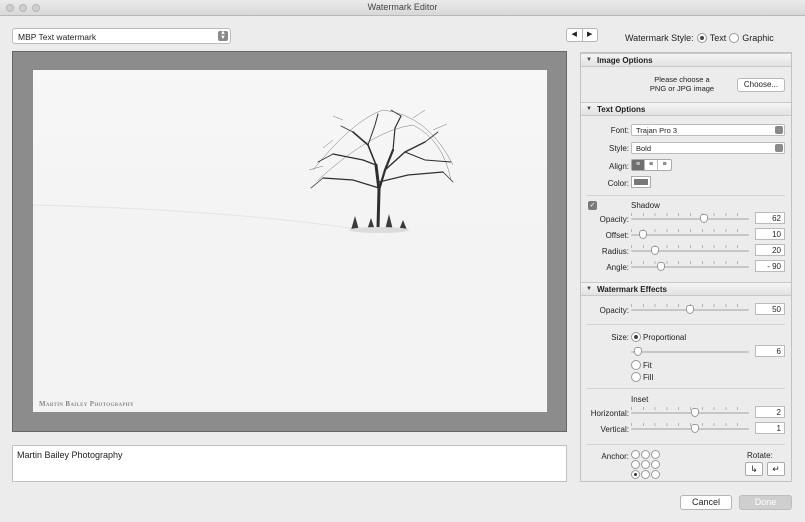 This screenshot has width=805, height=522. Describe the element at coordinates (760, 455) in the screenshot. I see `rotate-label: Rotate:` at that location.